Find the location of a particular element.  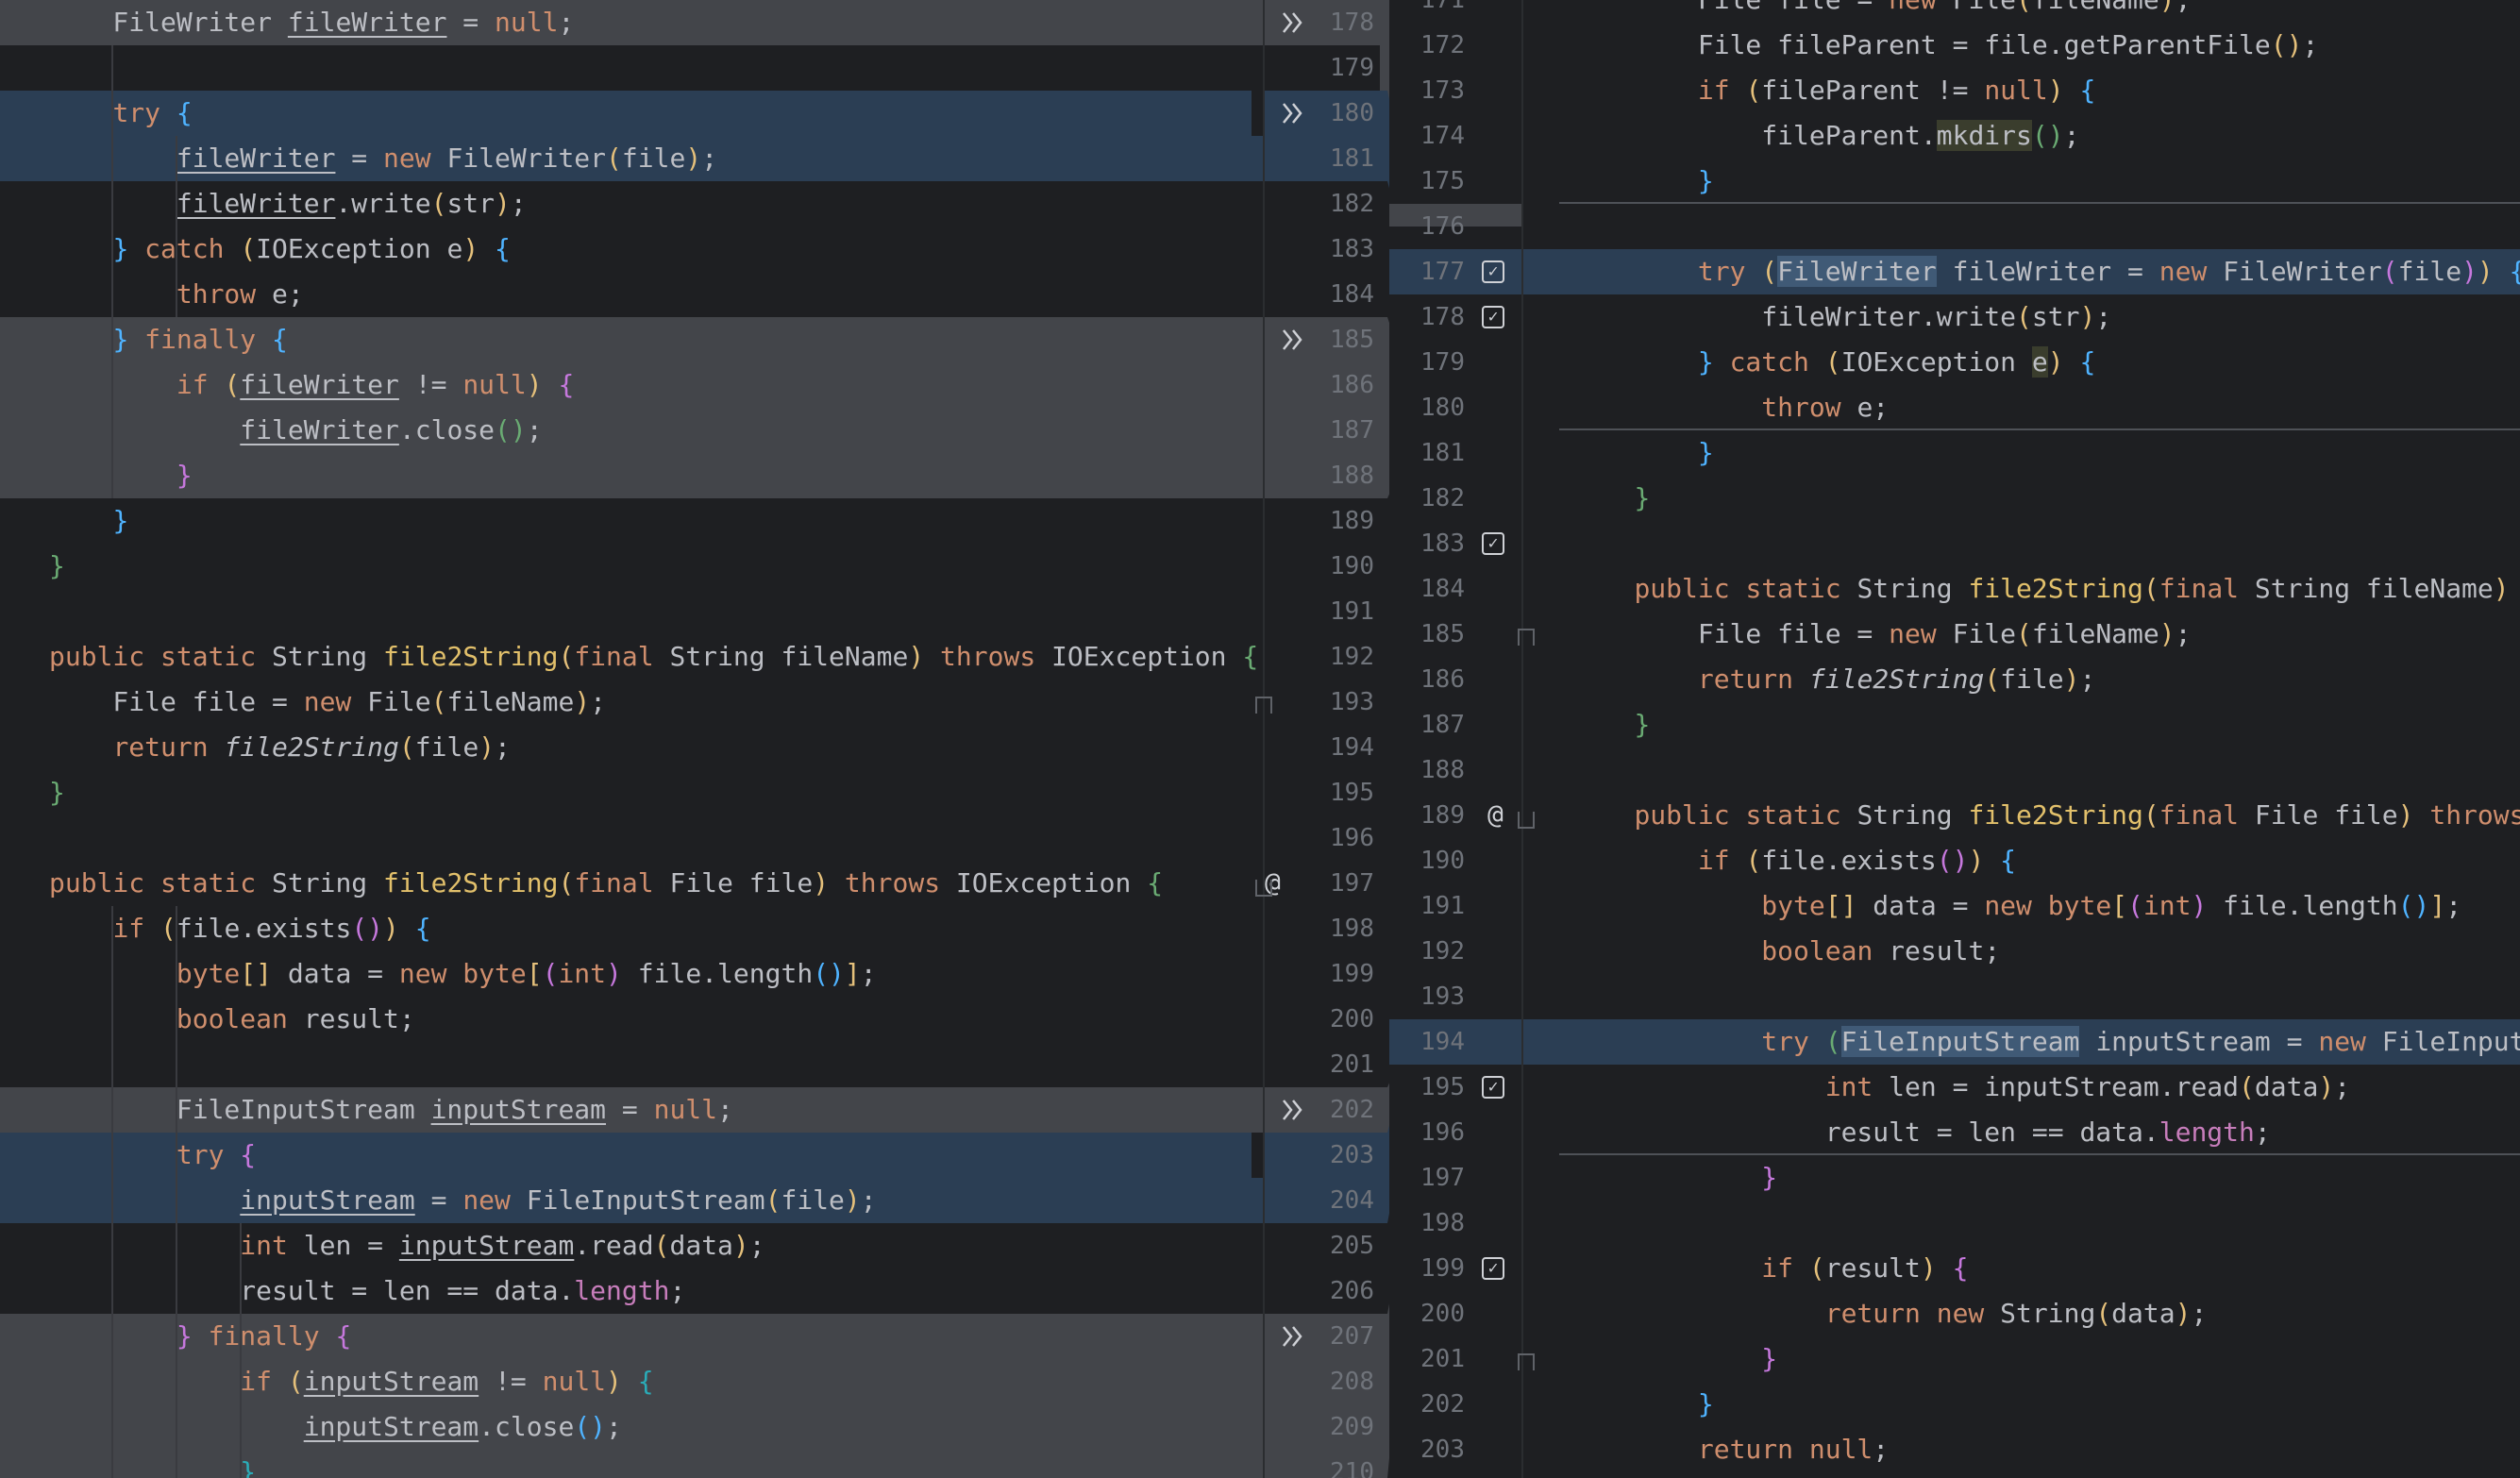

code-line: fileWriter = new FileWriter(file); is located at coordinates (657, 158).